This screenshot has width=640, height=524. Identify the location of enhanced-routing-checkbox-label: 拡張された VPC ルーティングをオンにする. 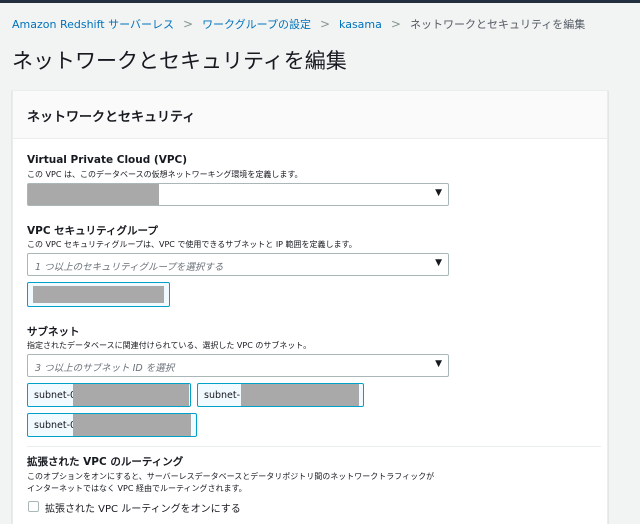
(143, 507).